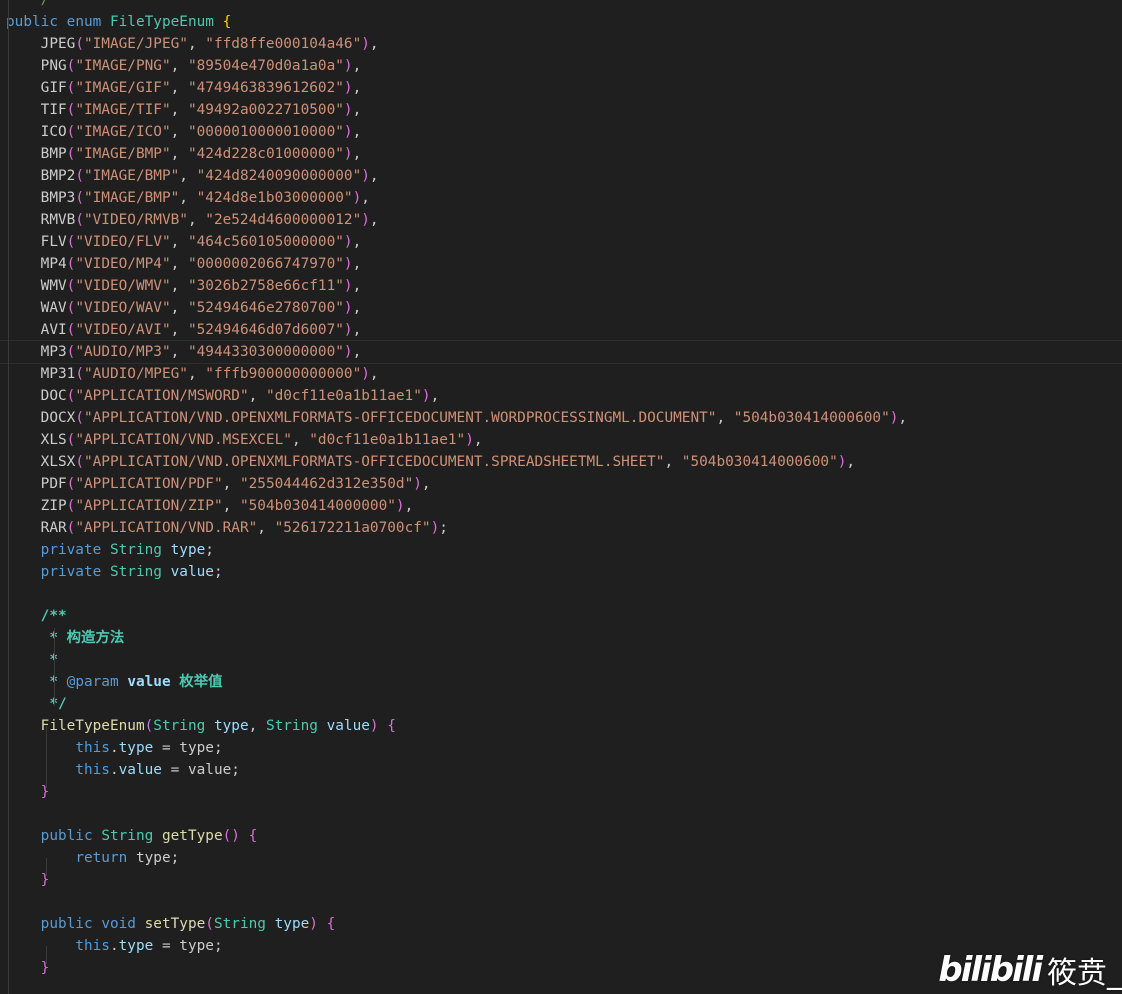  Describe the element at coordinates (188, 946) in the screenshot. I see `code-token: = type;` at that location.